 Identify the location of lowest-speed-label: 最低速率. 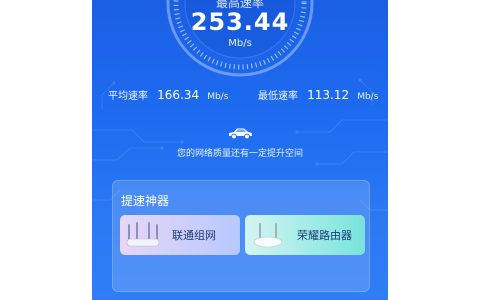
(278, 96).